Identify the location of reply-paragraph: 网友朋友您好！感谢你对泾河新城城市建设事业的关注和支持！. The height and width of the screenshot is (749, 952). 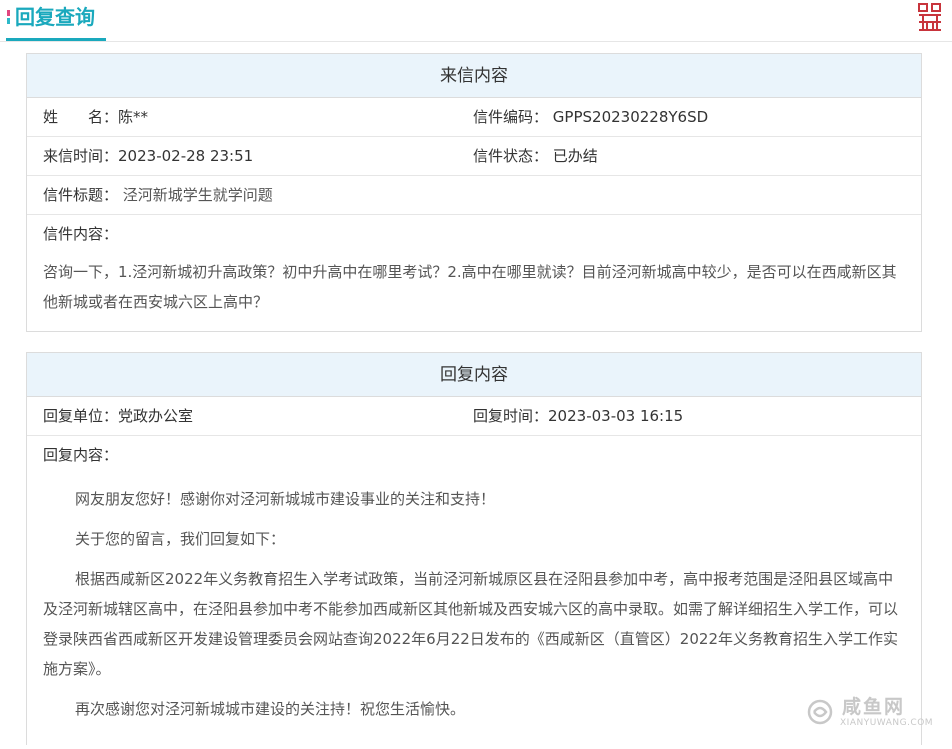
(285, 499).